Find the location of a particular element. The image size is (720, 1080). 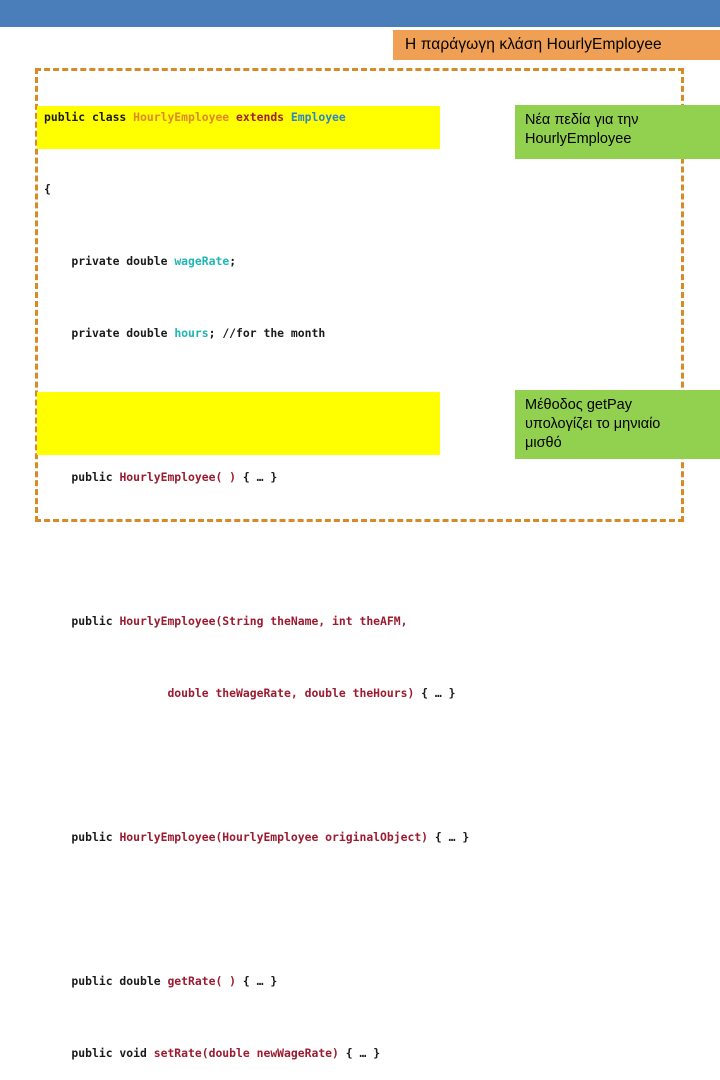

code-line-getrate: public double getRate( ) { … } is located at coordinates (161, 981).